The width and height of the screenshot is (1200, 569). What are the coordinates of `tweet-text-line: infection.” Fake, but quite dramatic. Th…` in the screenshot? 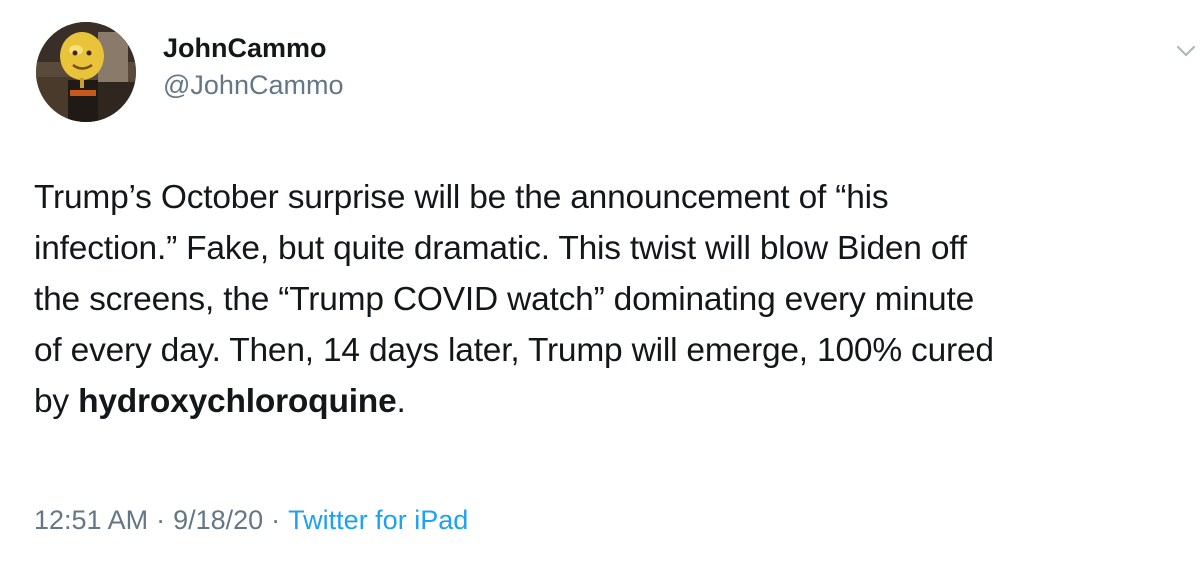 It's located at (500, 248).